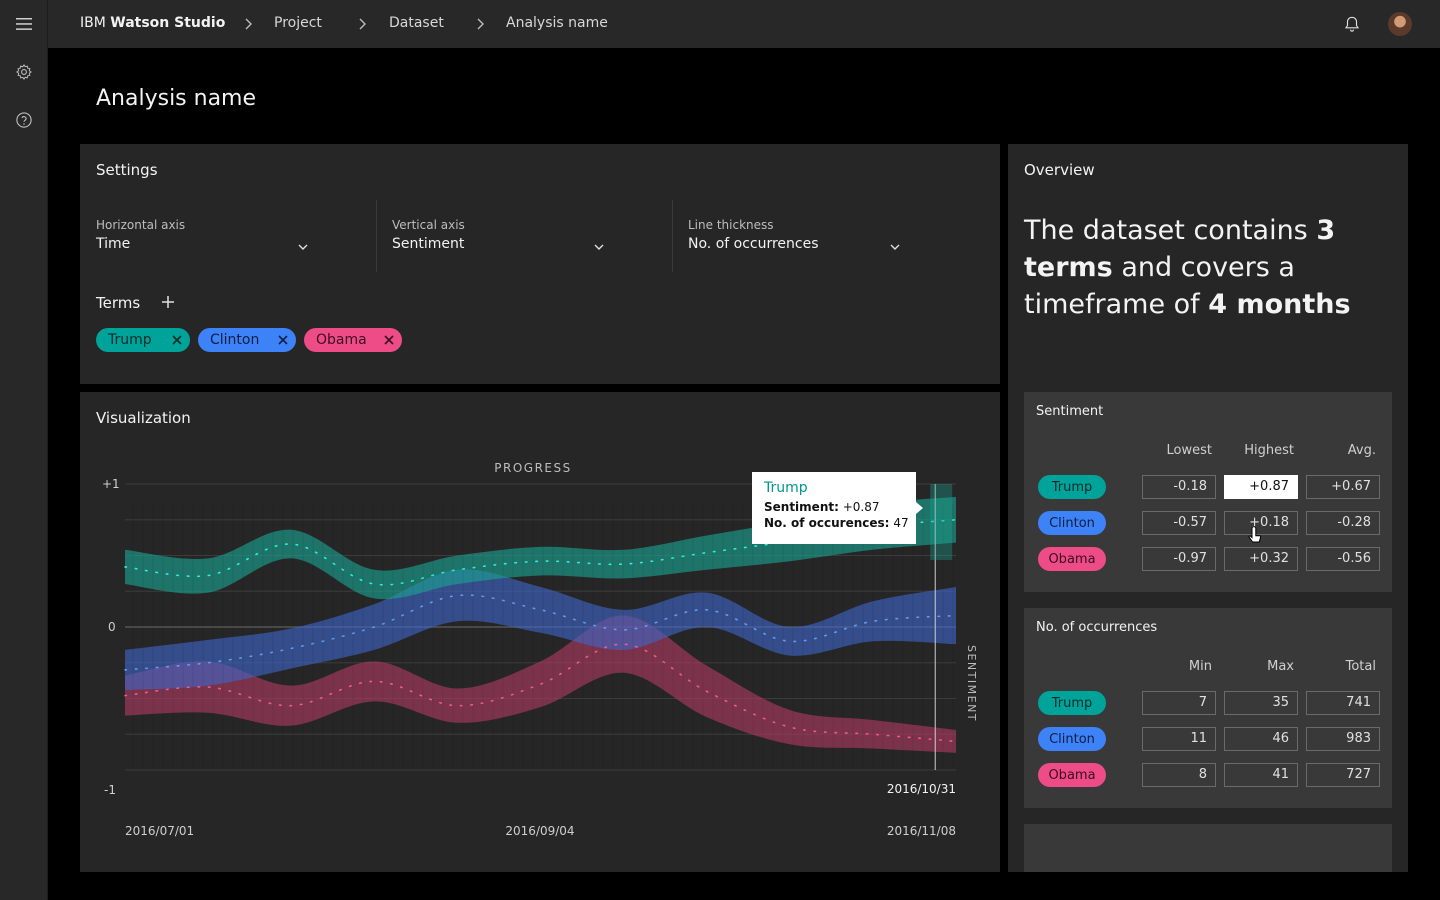 The width and height of the screenshot is (1440, 900). What do you see at coordinates (753, 244) in the screenshot?
I see `line-thickness-value: No. of occurrences` at bounding box center [753, 244].